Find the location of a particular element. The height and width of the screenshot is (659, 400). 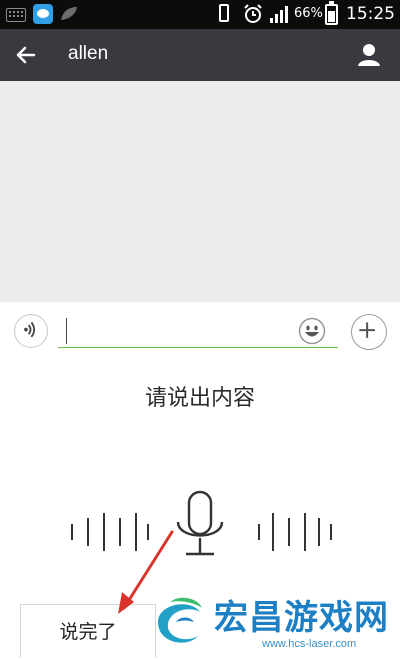

signal-icon is located at coordinates (279, 14).